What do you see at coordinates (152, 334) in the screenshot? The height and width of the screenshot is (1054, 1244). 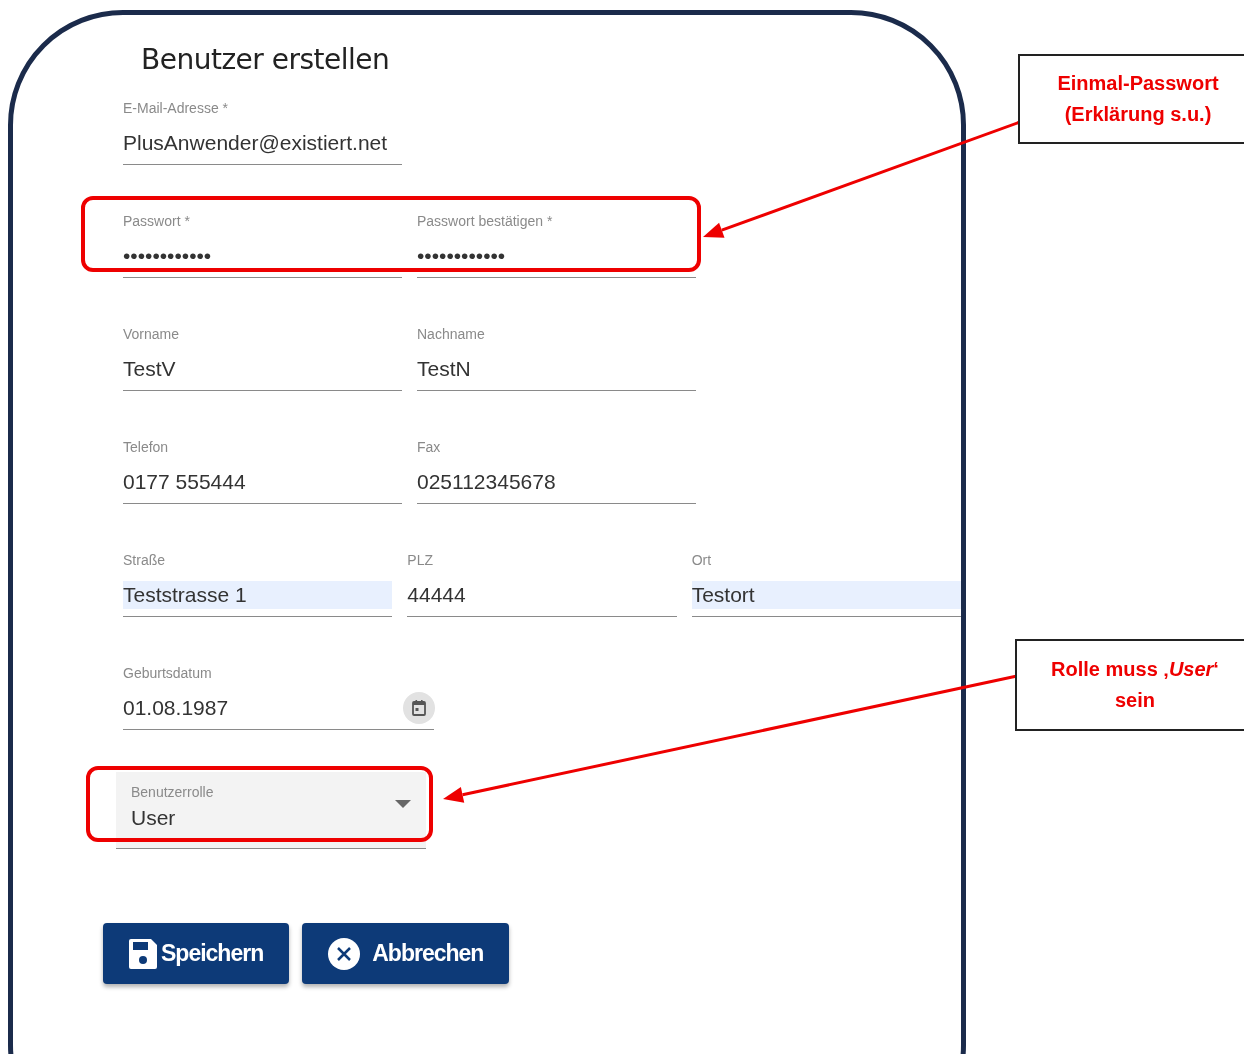 I see `field-label: Vorname` at bounding box center [152, 334].